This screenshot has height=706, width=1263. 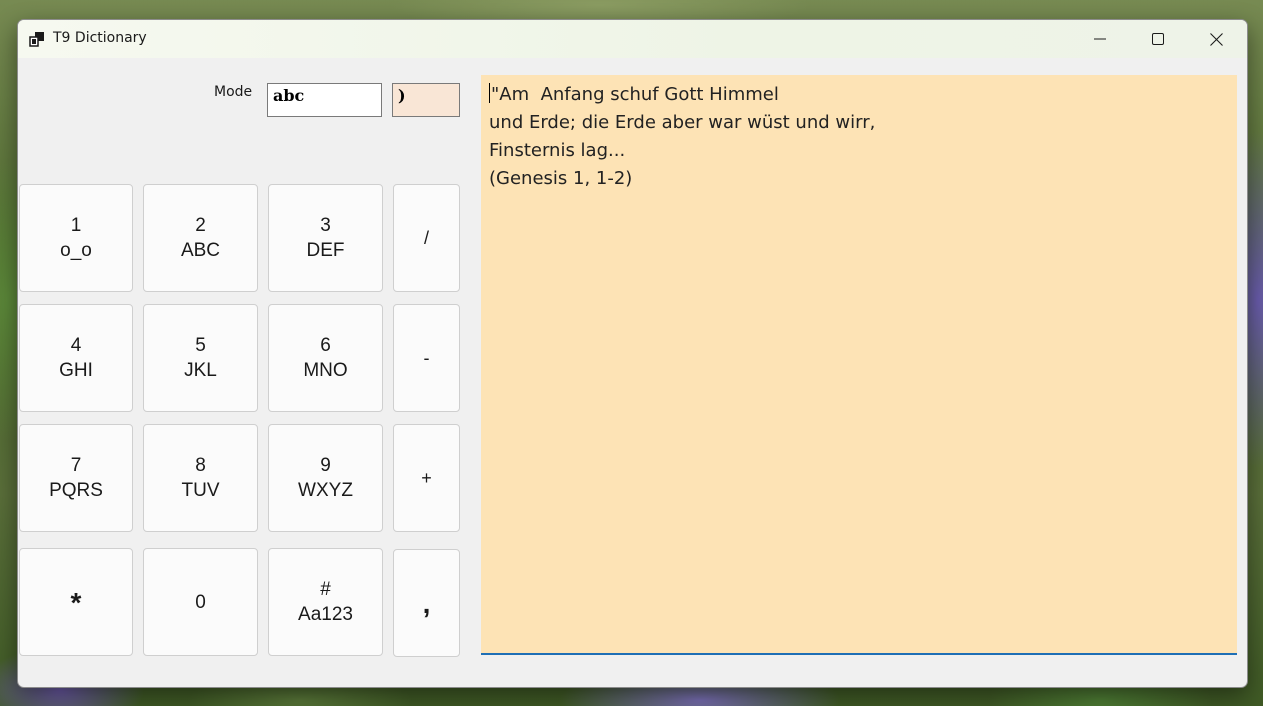 What do you see at coordinates (859, 95) in the screenshot?
I see `editor-line: "Am Anfang schuf Gott Himmel` at bounding box center [859, 95].